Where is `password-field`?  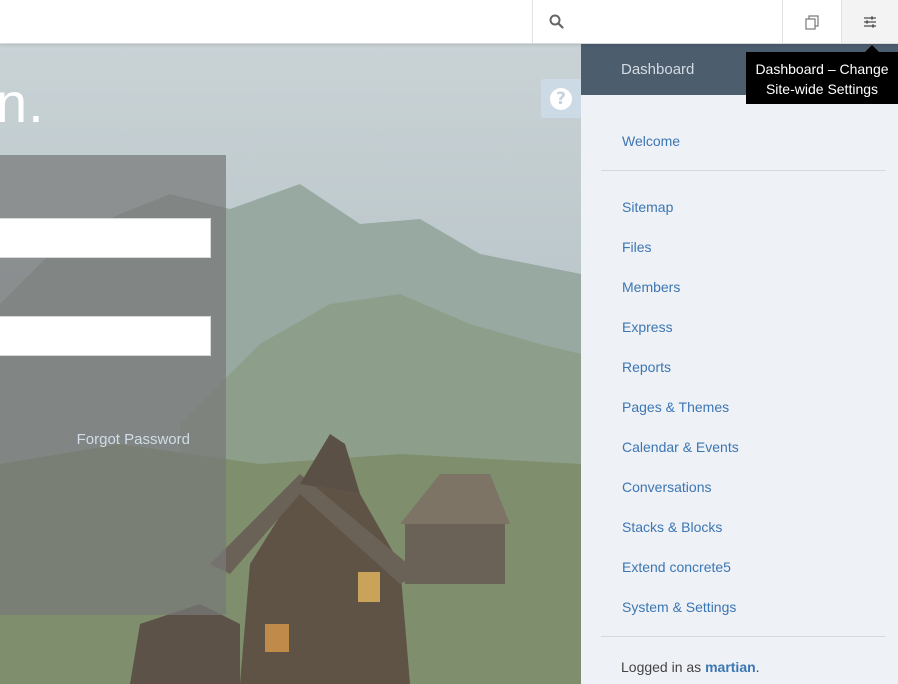
password-field is located at coordinates (105, 336).